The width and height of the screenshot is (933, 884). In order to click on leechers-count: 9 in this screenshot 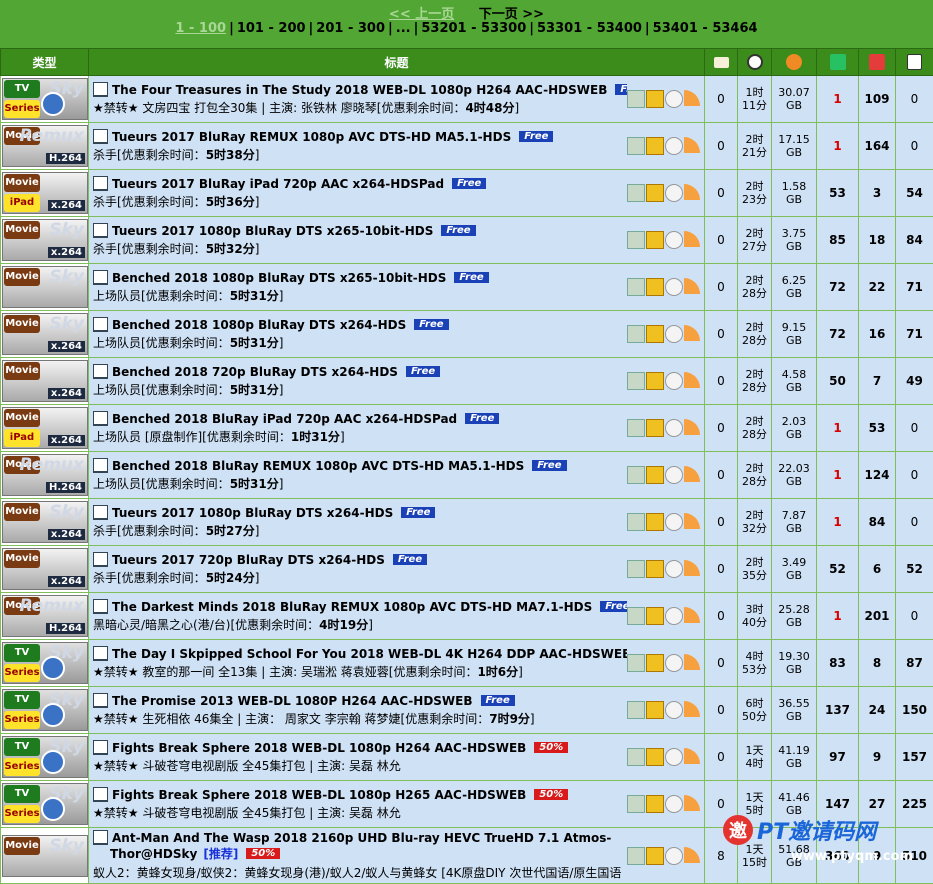, I will do `click(877, 757)`.